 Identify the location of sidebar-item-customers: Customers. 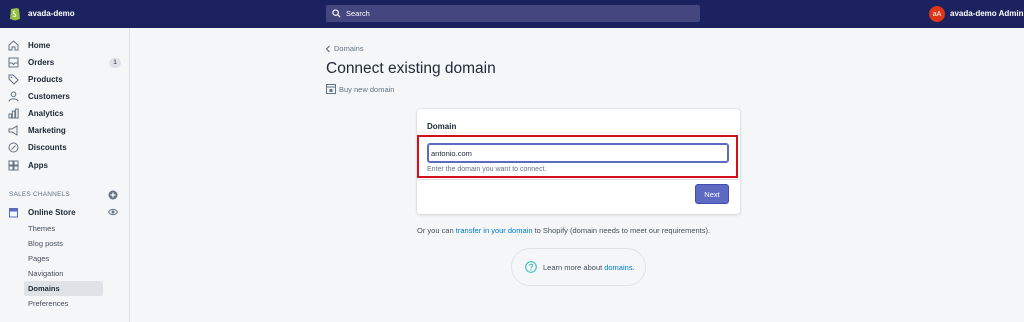
(65, 96).